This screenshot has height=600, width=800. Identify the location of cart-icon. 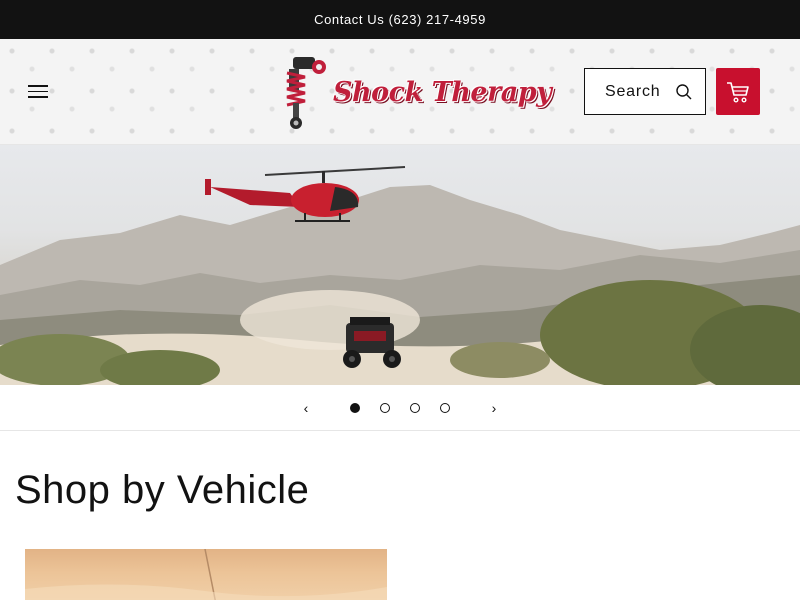
(738, 92).